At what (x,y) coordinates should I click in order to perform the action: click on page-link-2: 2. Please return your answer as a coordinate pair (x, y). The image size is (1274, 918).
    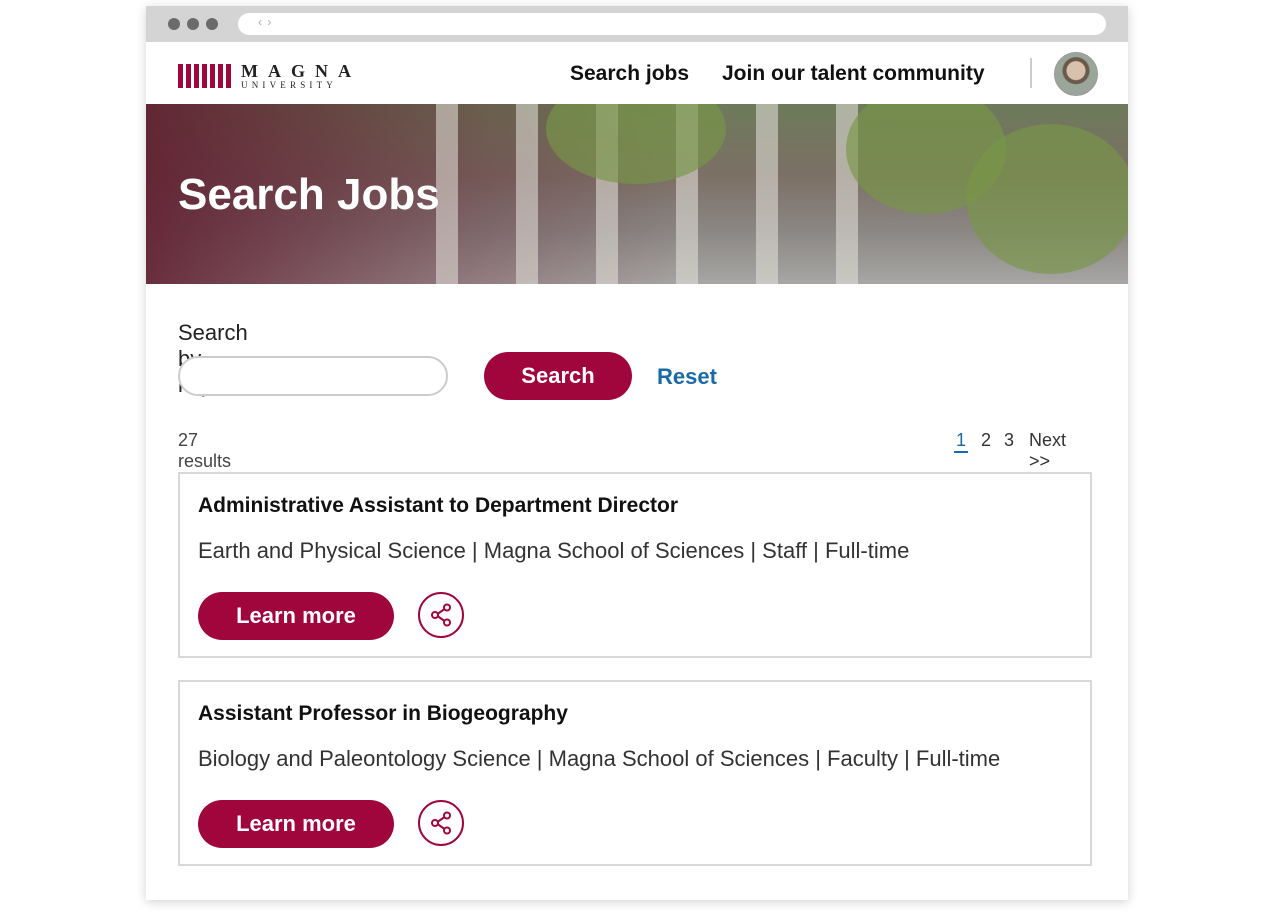
    Looking at the image, I should click on (986, 440).